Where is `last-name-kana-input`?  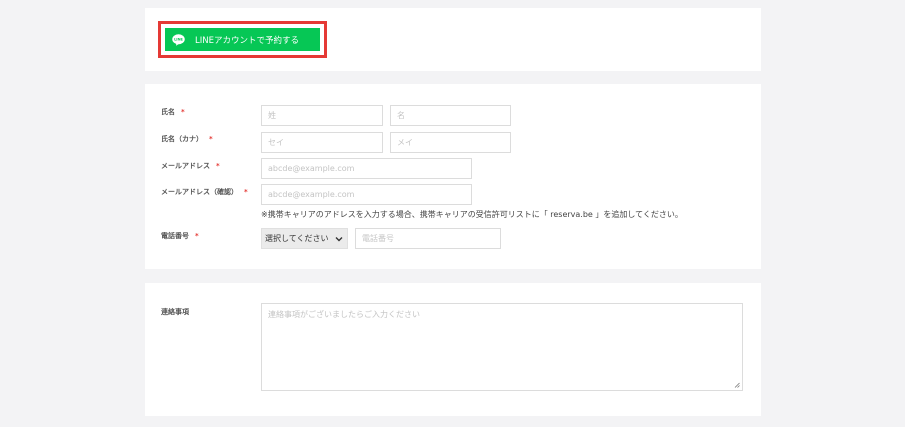
last-name-kana-input is located at coordinates (322, 142).